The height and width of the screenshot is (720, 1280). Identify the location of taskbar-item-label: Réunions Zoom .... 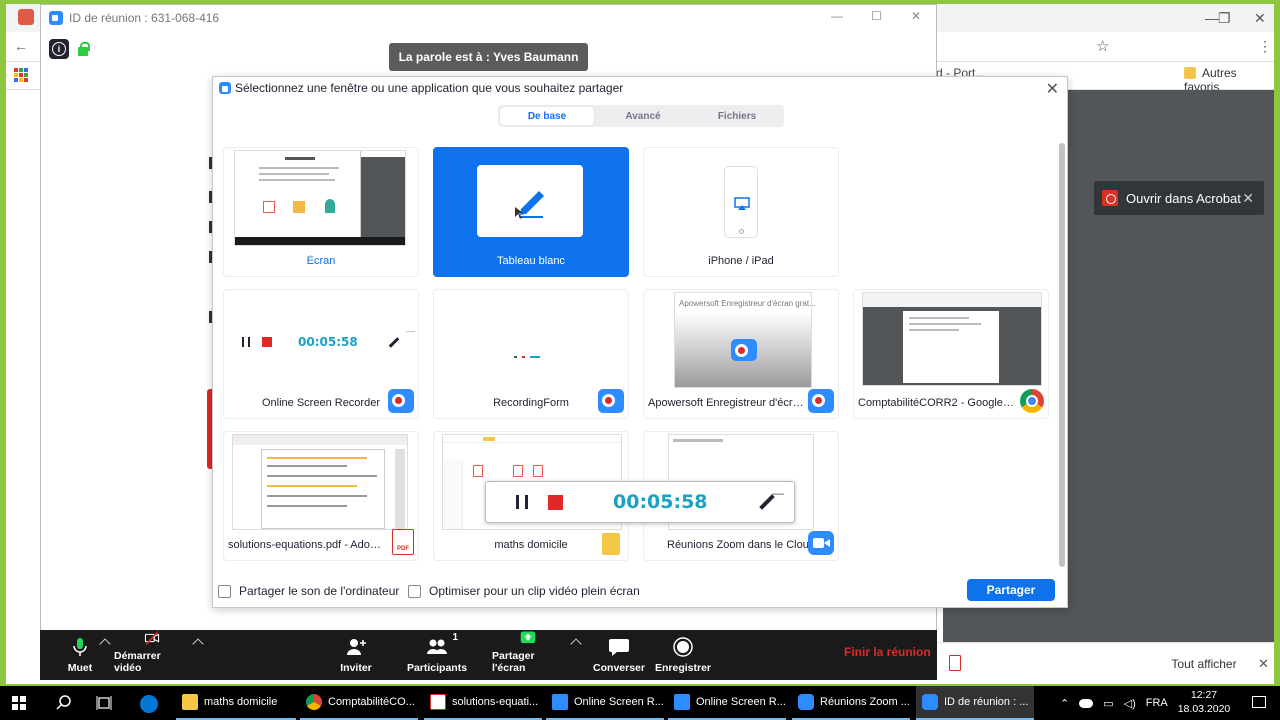
(865, 702).